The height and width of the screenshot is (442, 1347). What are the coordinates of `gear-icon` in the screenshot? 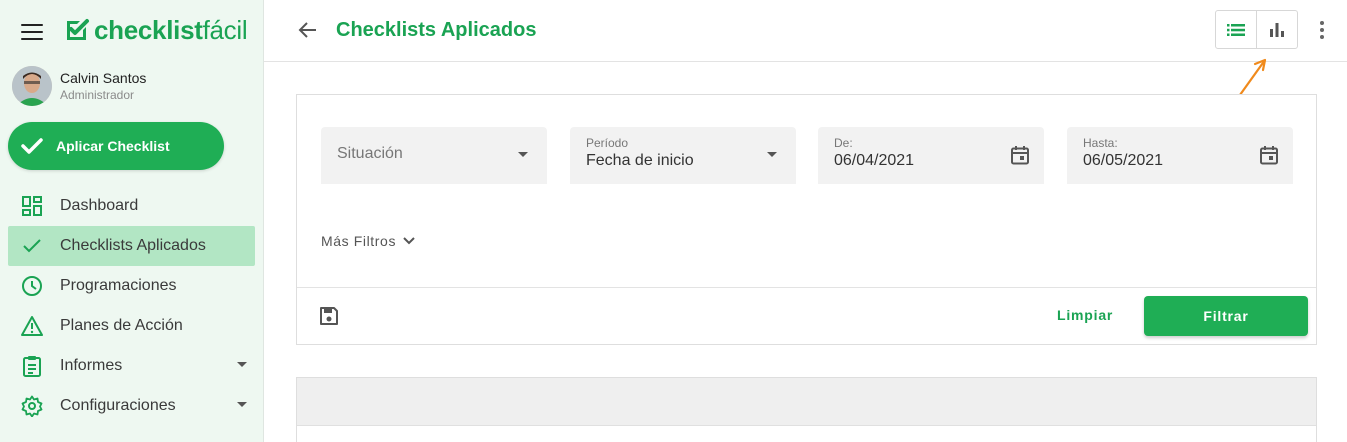 It's located at (32, 406).